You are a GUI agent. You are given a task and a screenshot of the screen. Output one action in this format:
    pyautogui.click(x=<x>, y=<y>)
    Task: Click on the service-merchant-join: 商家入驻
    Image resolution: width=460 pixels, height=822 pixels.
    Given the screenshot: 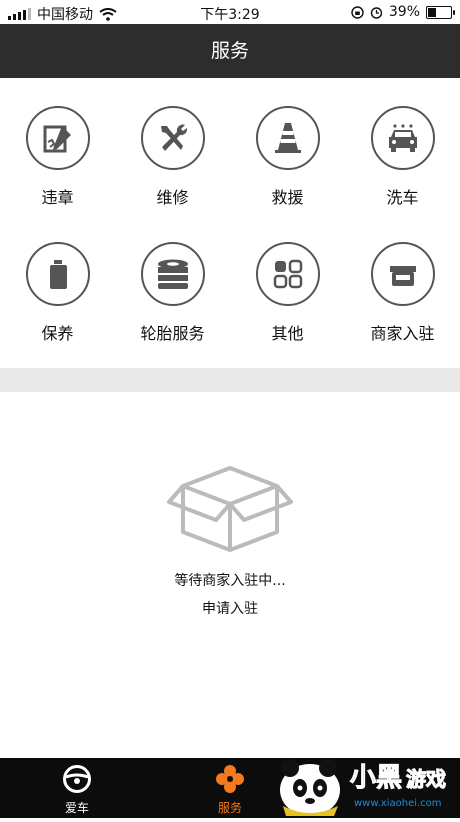 What is the action you would take?
    pyautogui.click(x=402, y=293)
    